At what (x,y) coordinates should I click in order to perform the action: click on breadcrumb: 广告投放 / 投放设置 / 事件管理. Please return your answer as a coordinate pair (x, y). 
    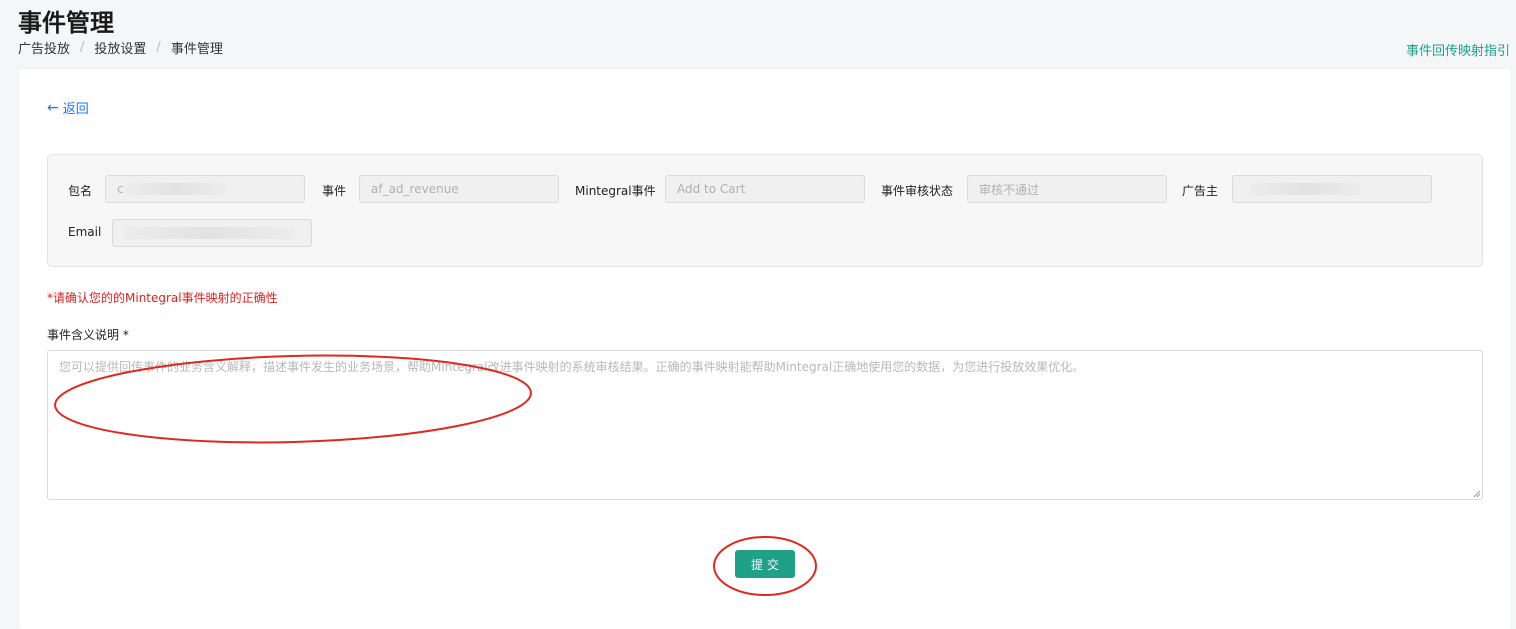
    Looking at the image, I should click on (120, 47).